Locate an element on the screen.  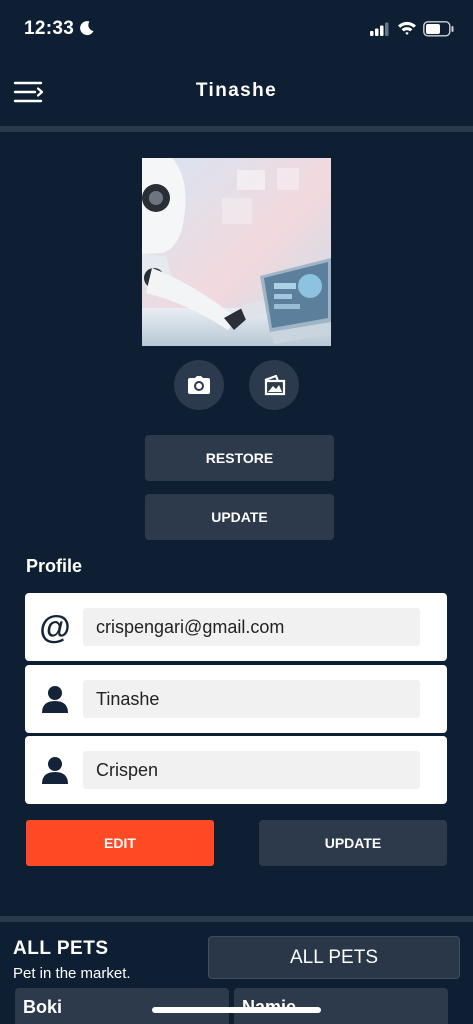
first-name-field is located at coordinates (251, 699).